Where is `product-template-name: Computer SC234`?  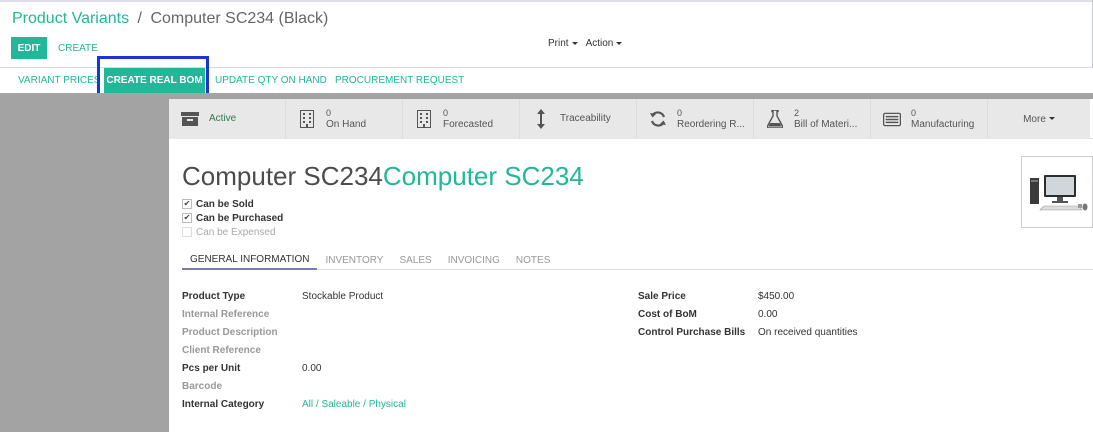 product-template-name: Computer SC234 is located at coordinates (282, 176).